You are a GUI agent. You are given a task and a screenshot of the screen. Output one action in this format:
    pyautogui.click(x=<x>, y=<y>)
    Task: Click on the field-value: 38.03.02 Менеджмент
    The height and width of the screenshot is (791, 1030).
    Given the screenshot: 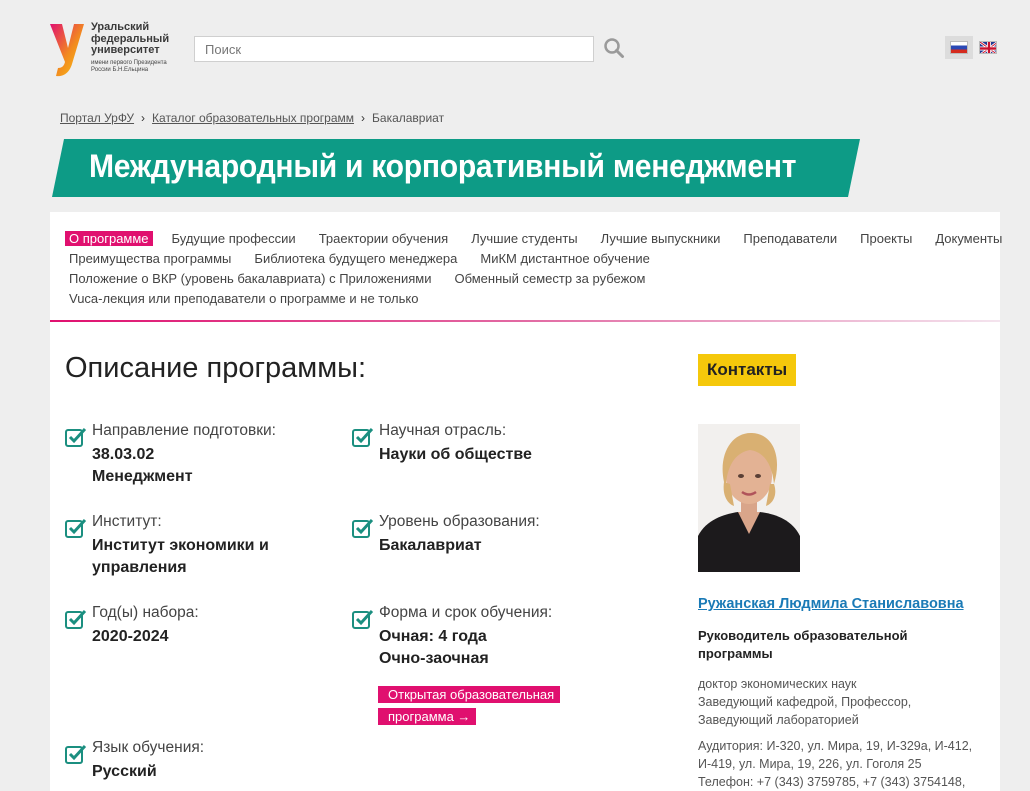 What is the action you would take?
    pyautogui.click(x=142, y=465)
    